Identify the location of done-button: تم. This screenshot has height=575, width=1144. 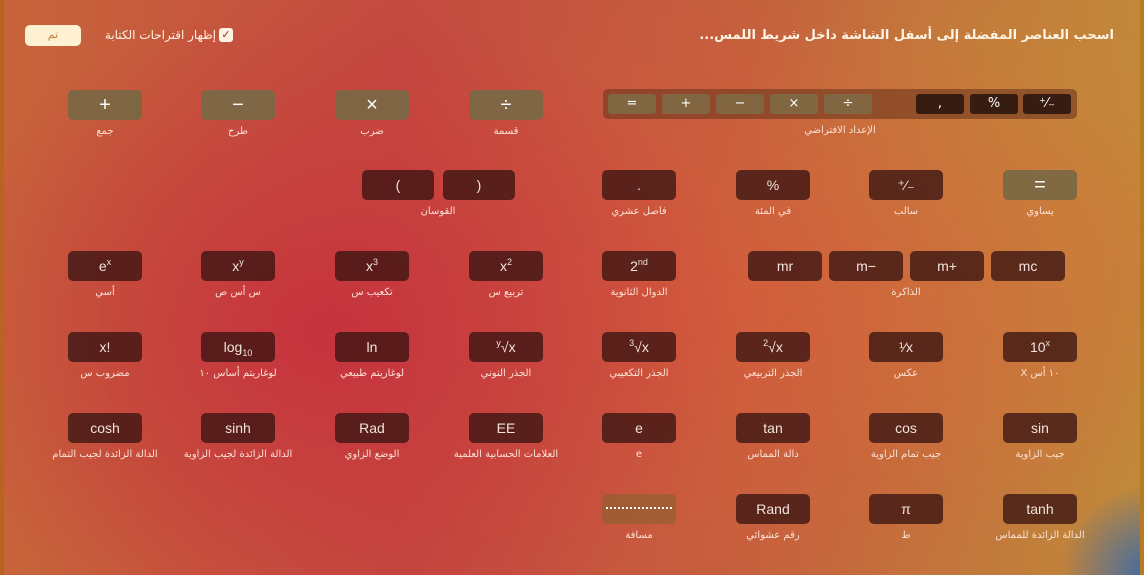
(53, 35).